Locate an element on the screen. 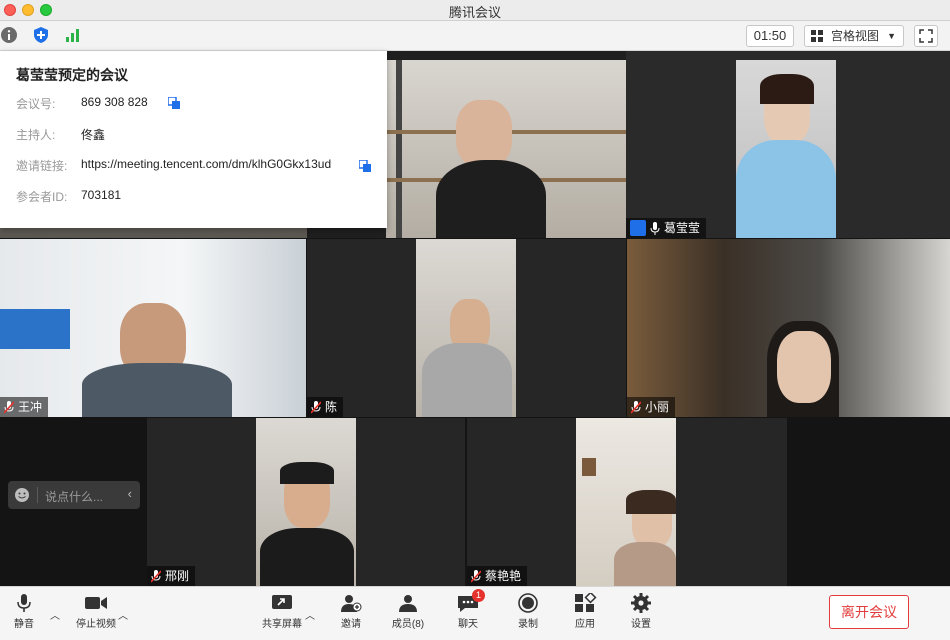 Image resolution: width=950 pixels, height=640 pixels. participant-name: 小丽 is located at coordinates (657, 407).